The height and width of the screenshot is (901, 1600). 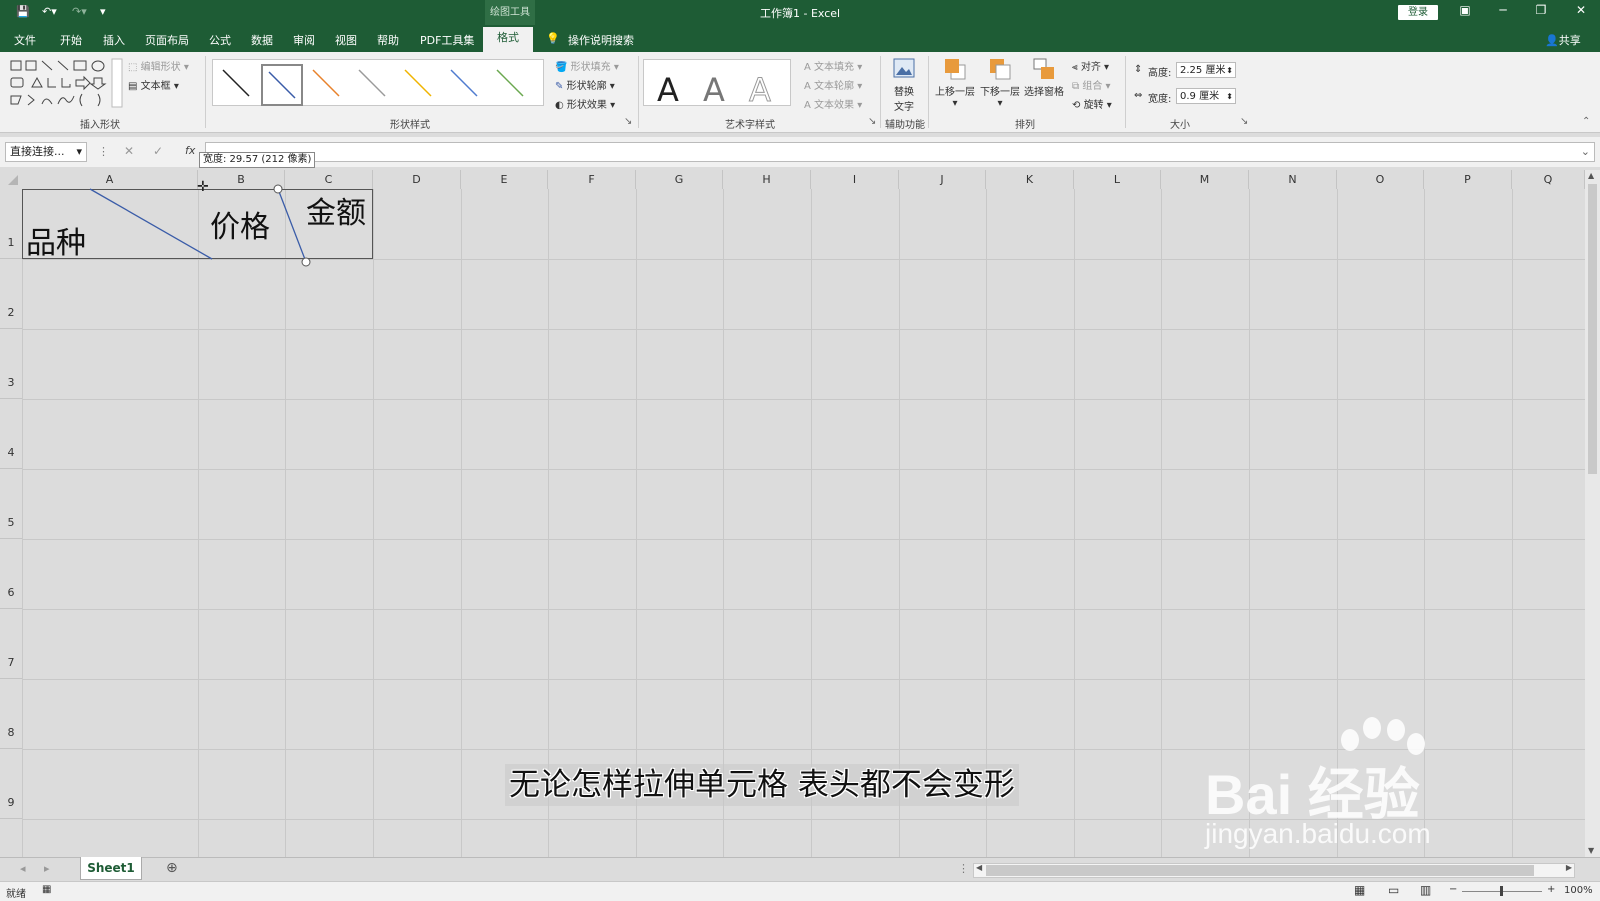 I want to click on row-header-3: 3, so click(x=11, y=364).